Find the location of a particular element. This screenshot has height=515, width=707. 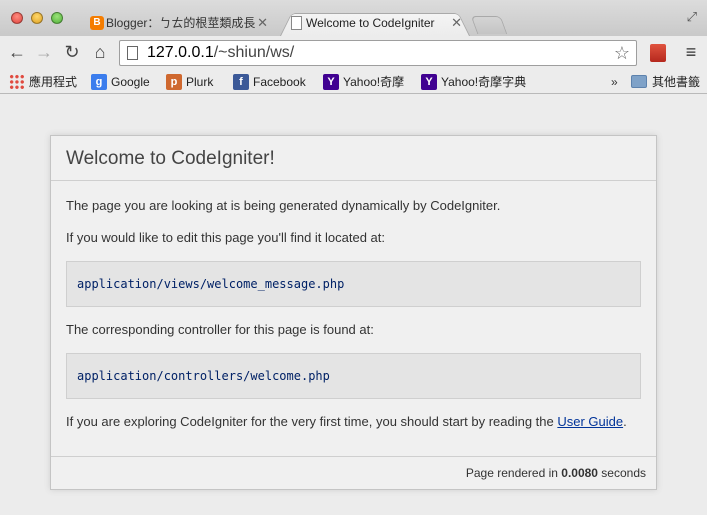

bookmark-label: 應用程式 is located at coordinates (53, 82).